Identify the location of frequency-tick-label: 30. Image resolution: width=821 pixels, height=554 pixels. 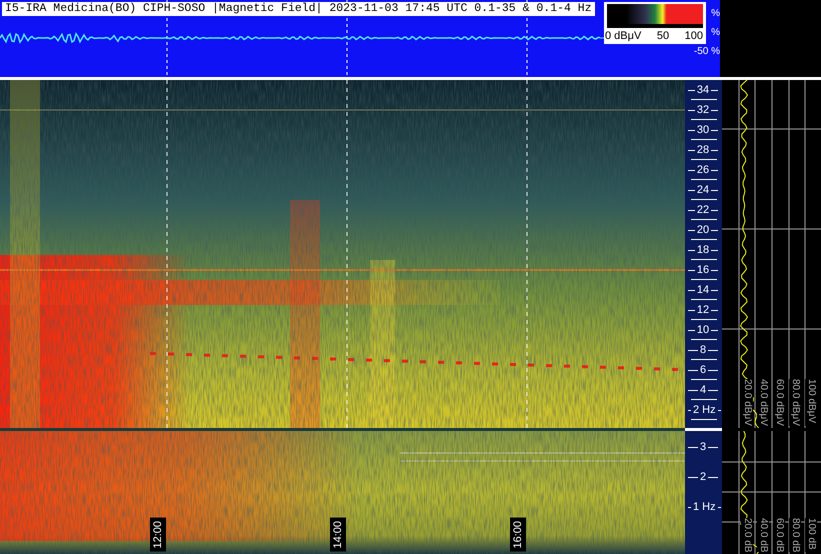
(703, 130).